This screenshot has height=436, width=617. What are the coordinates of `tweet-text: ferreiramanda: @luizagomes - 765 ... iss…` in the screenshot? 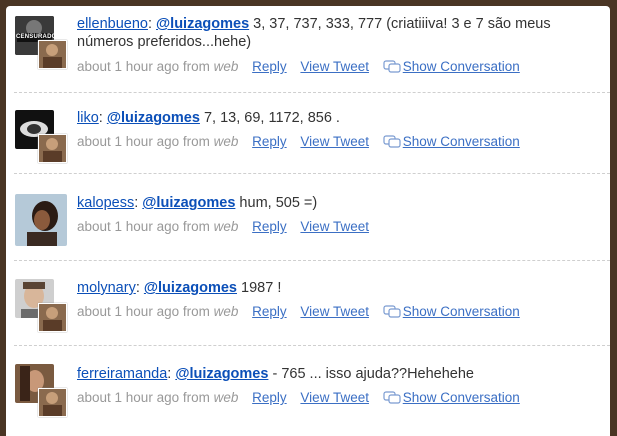 It's located at (276, 374).